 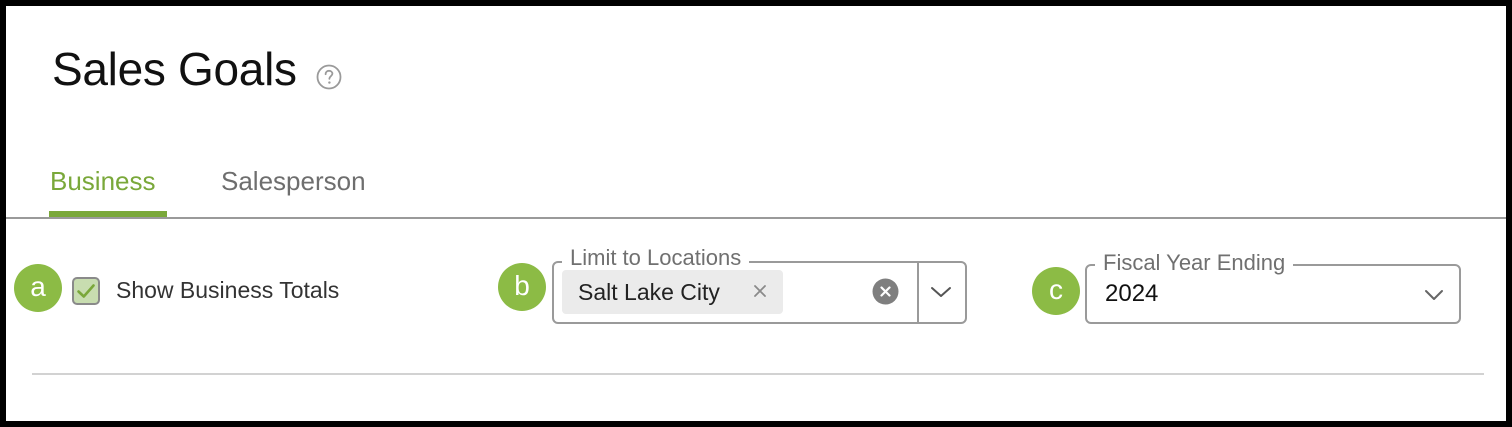 What do you see at coordinates (649, 292) in the screenshot?
I see `location-chip-label: Salt Lake City` at bounding box center [649, 292].